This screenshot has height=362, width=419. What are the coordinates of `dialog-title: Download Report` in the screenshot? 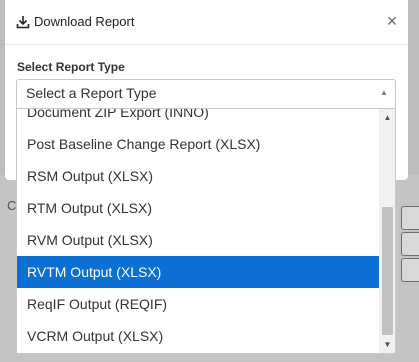 It's located at (84, 21).